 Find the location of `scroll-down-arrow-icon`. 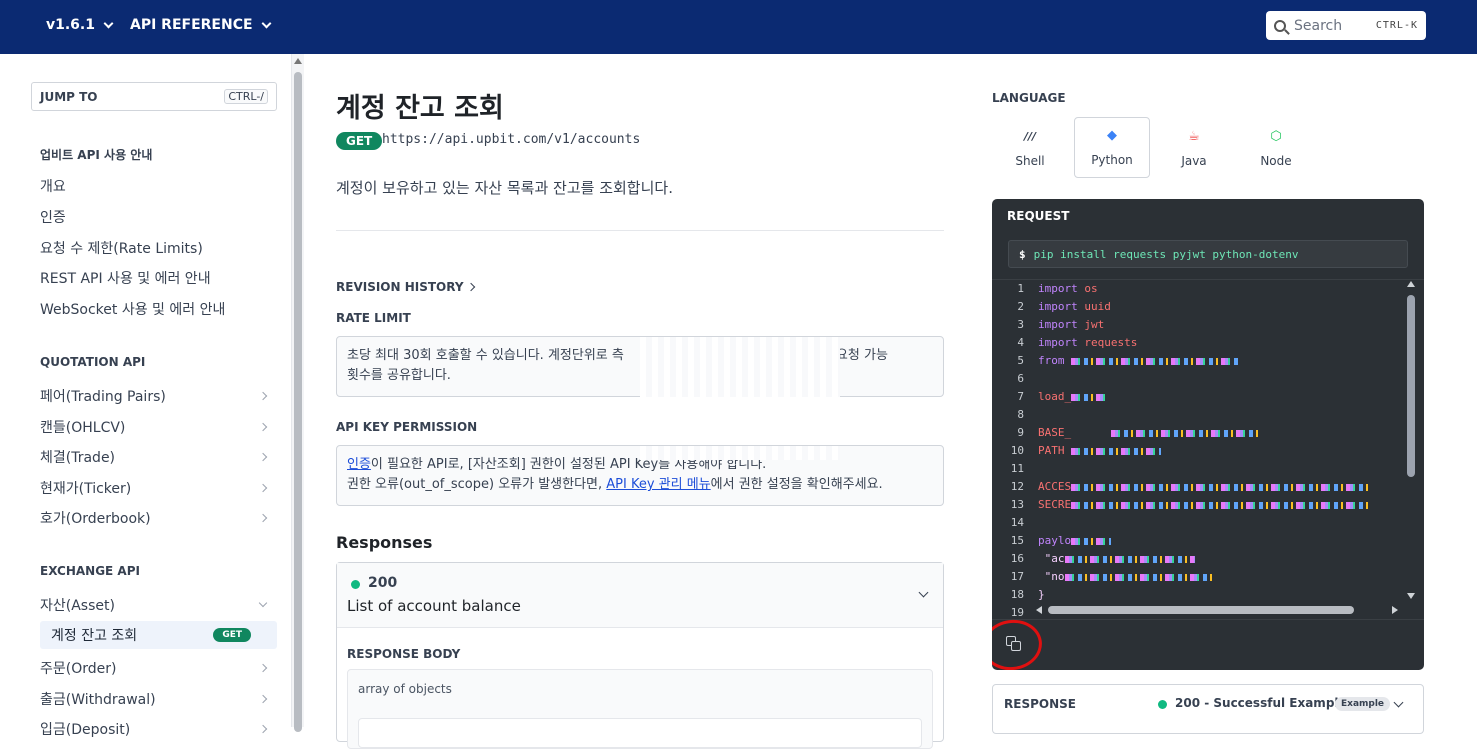

scroll-down-arrow-icon is located at coordinates (1411, 596).